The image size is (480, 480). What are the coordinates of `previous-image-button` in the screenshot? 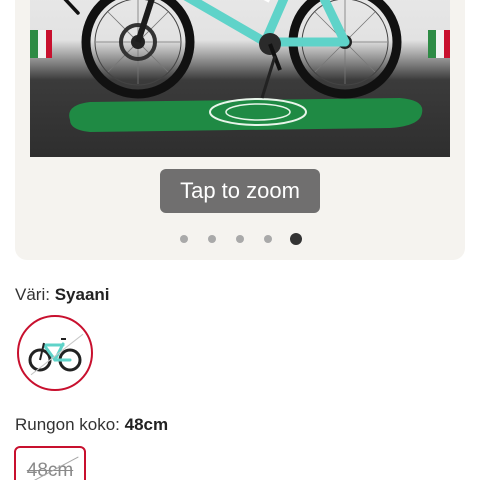 It's located at (71, 9).